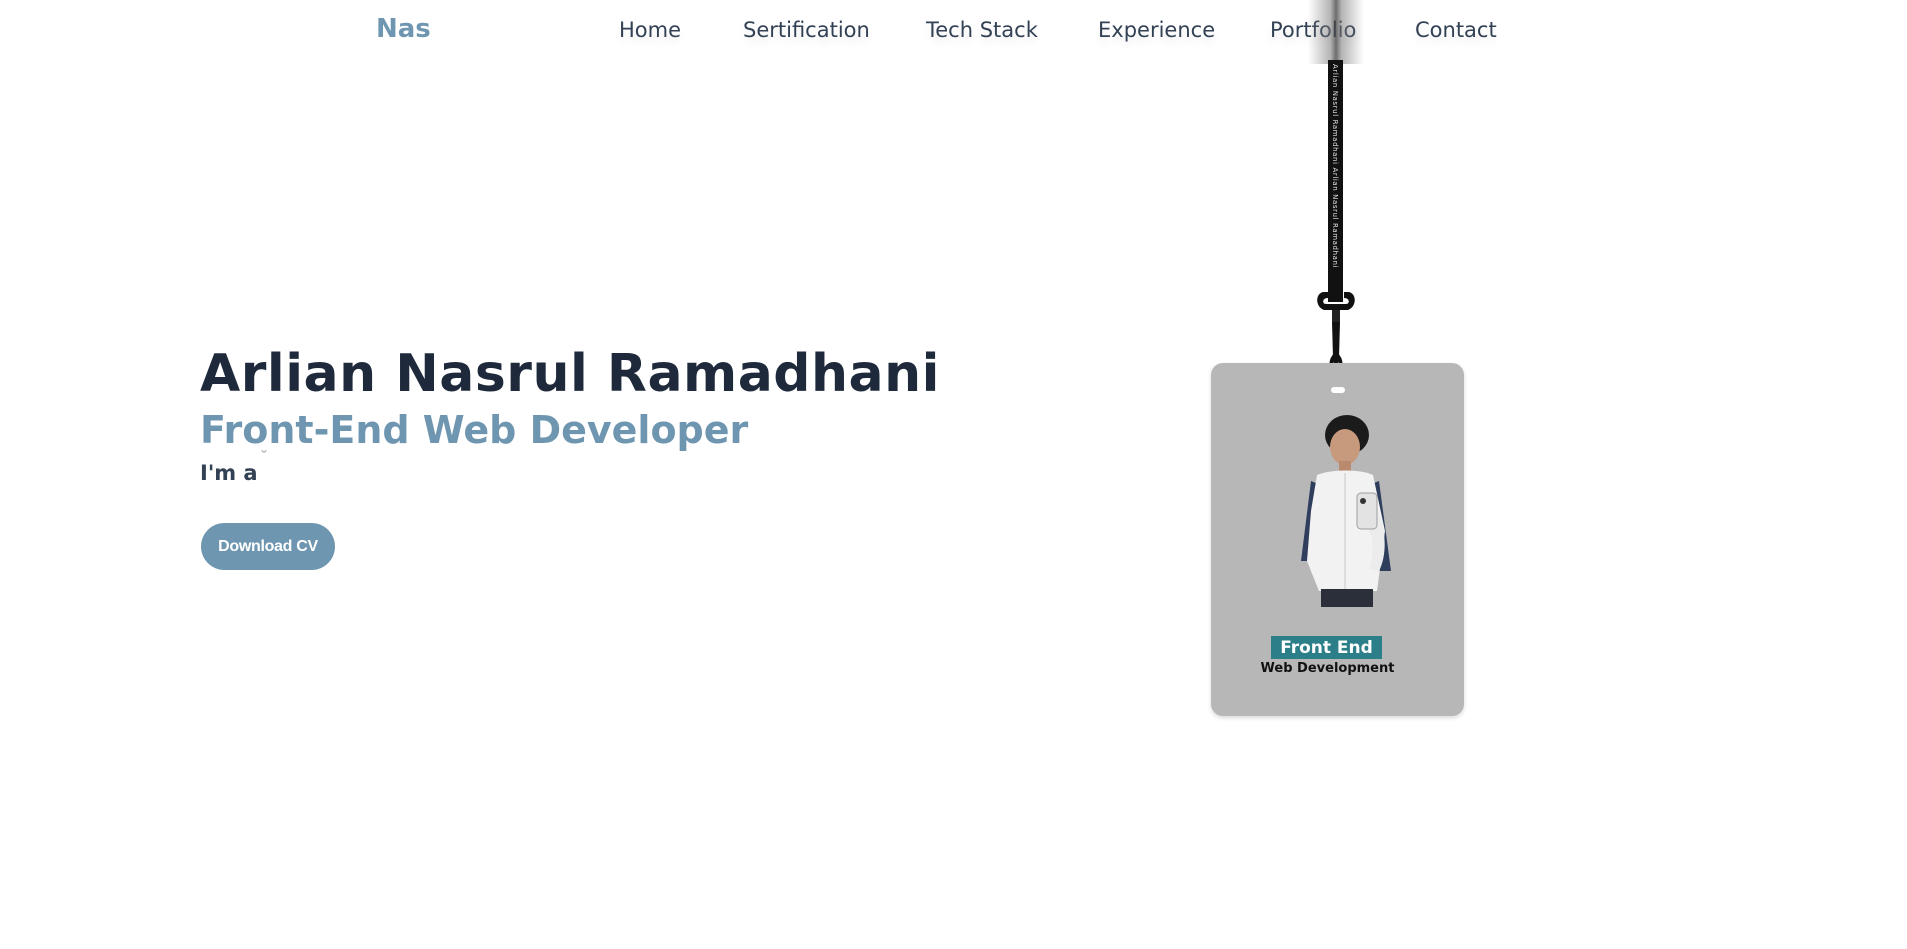 This screenshot has height=949, width=1907. What do you see at coordinates (1336, 32) in the screenshot?
I see `lanyard-fade` at bounding box center [1336, 32].